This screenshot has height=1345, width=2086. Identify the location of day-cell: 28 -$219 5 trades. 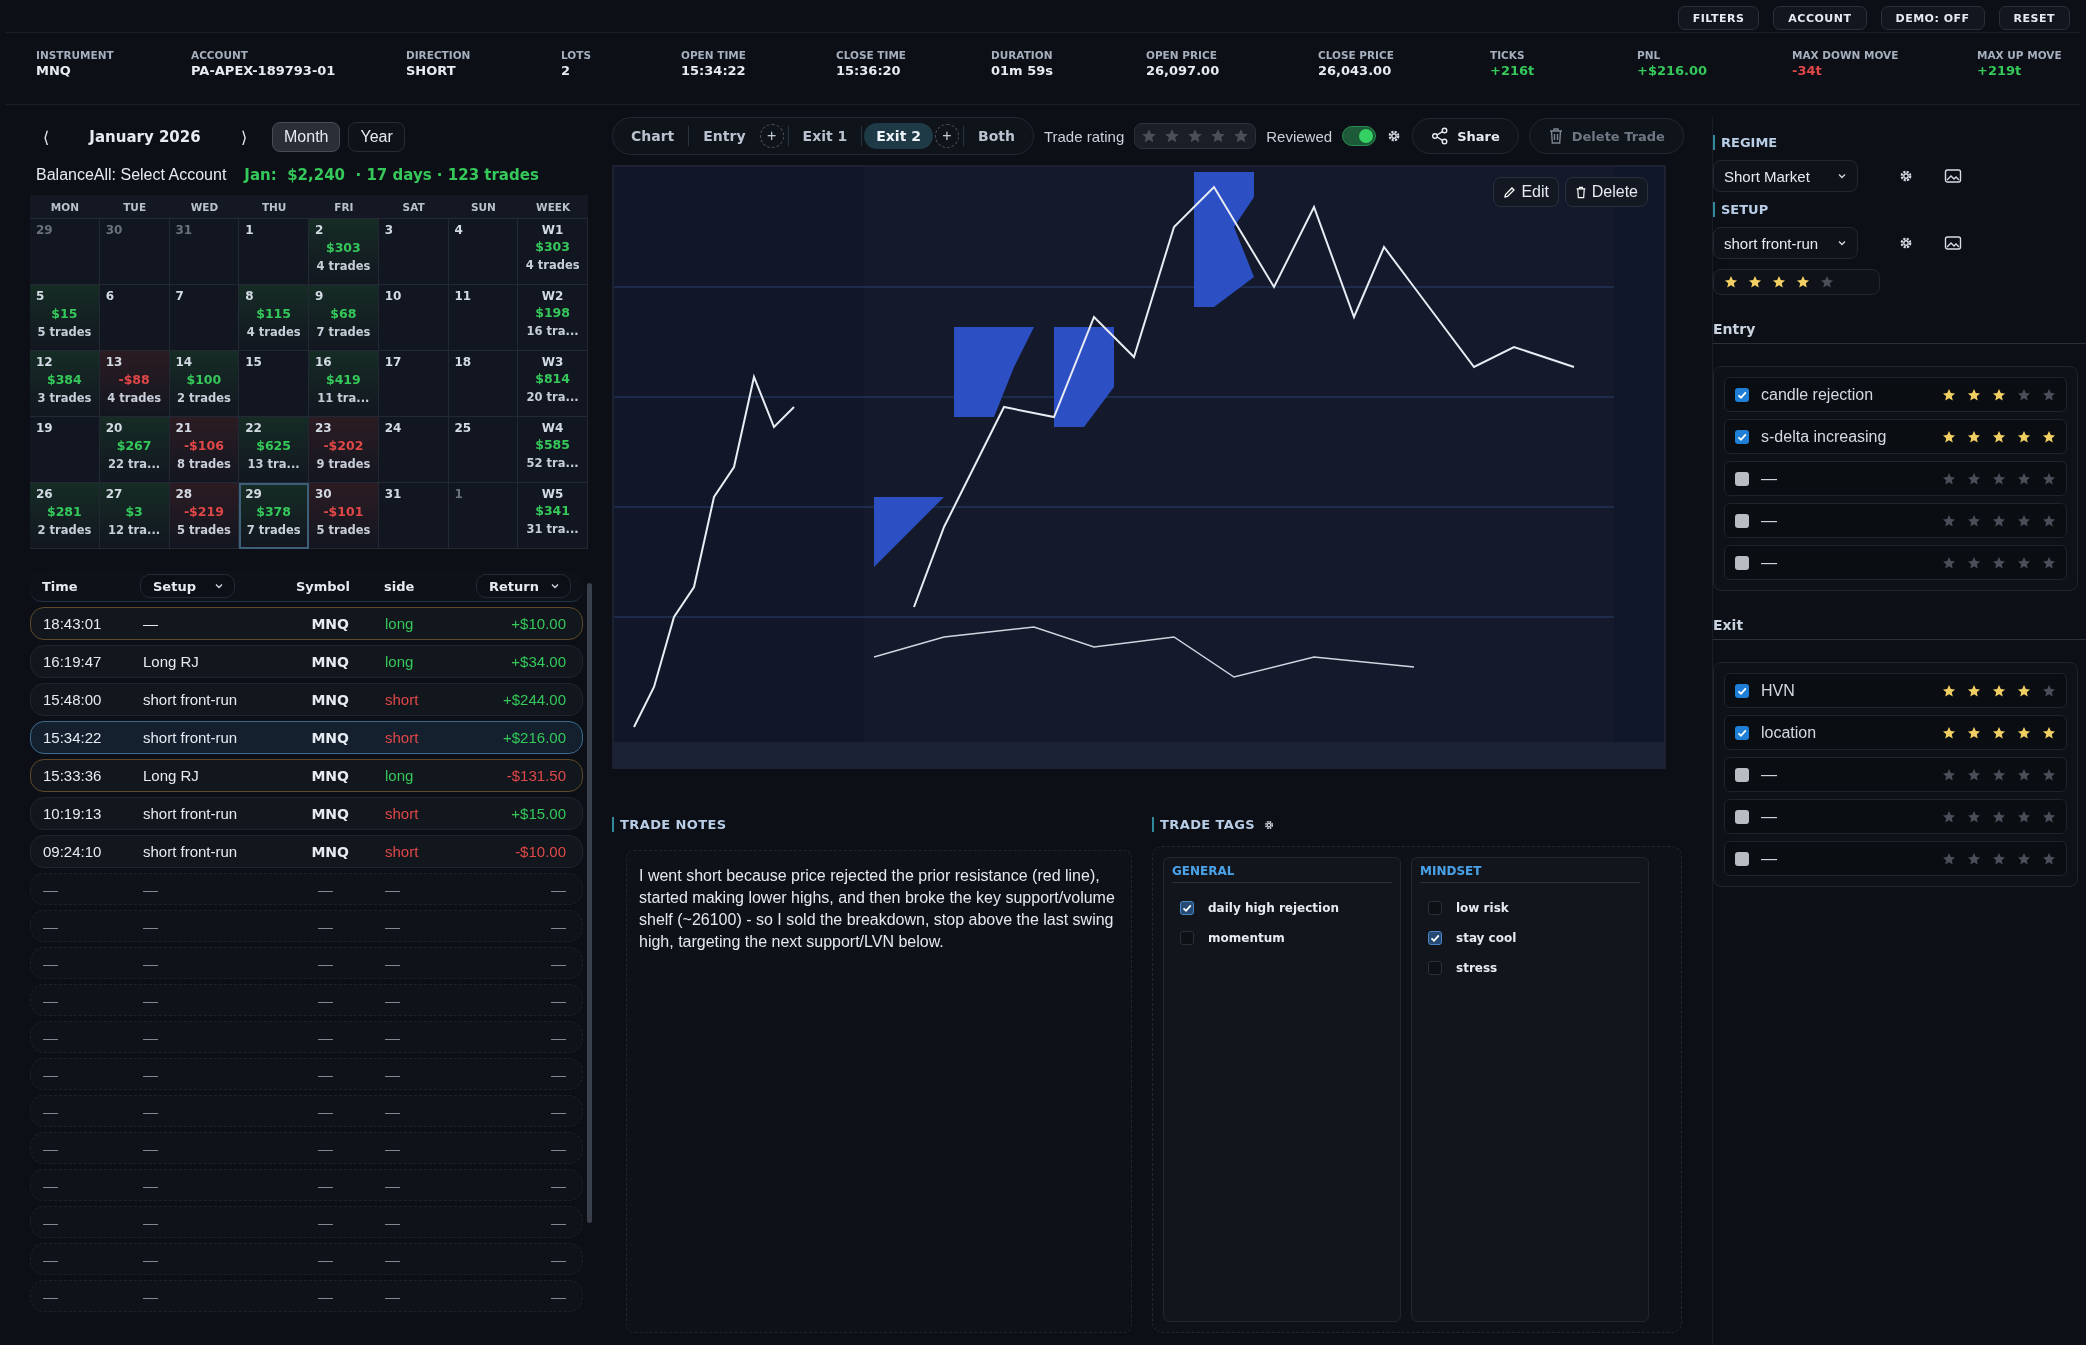
(204, 516).